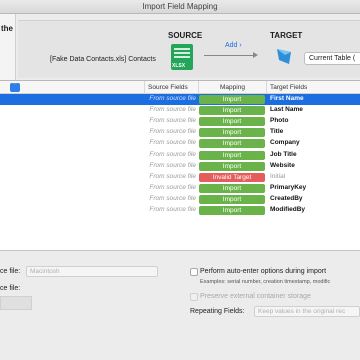 The height and width of the screenshot is (360, 360). I want to click on target-field-cell: Job Title, so click(283, 154).